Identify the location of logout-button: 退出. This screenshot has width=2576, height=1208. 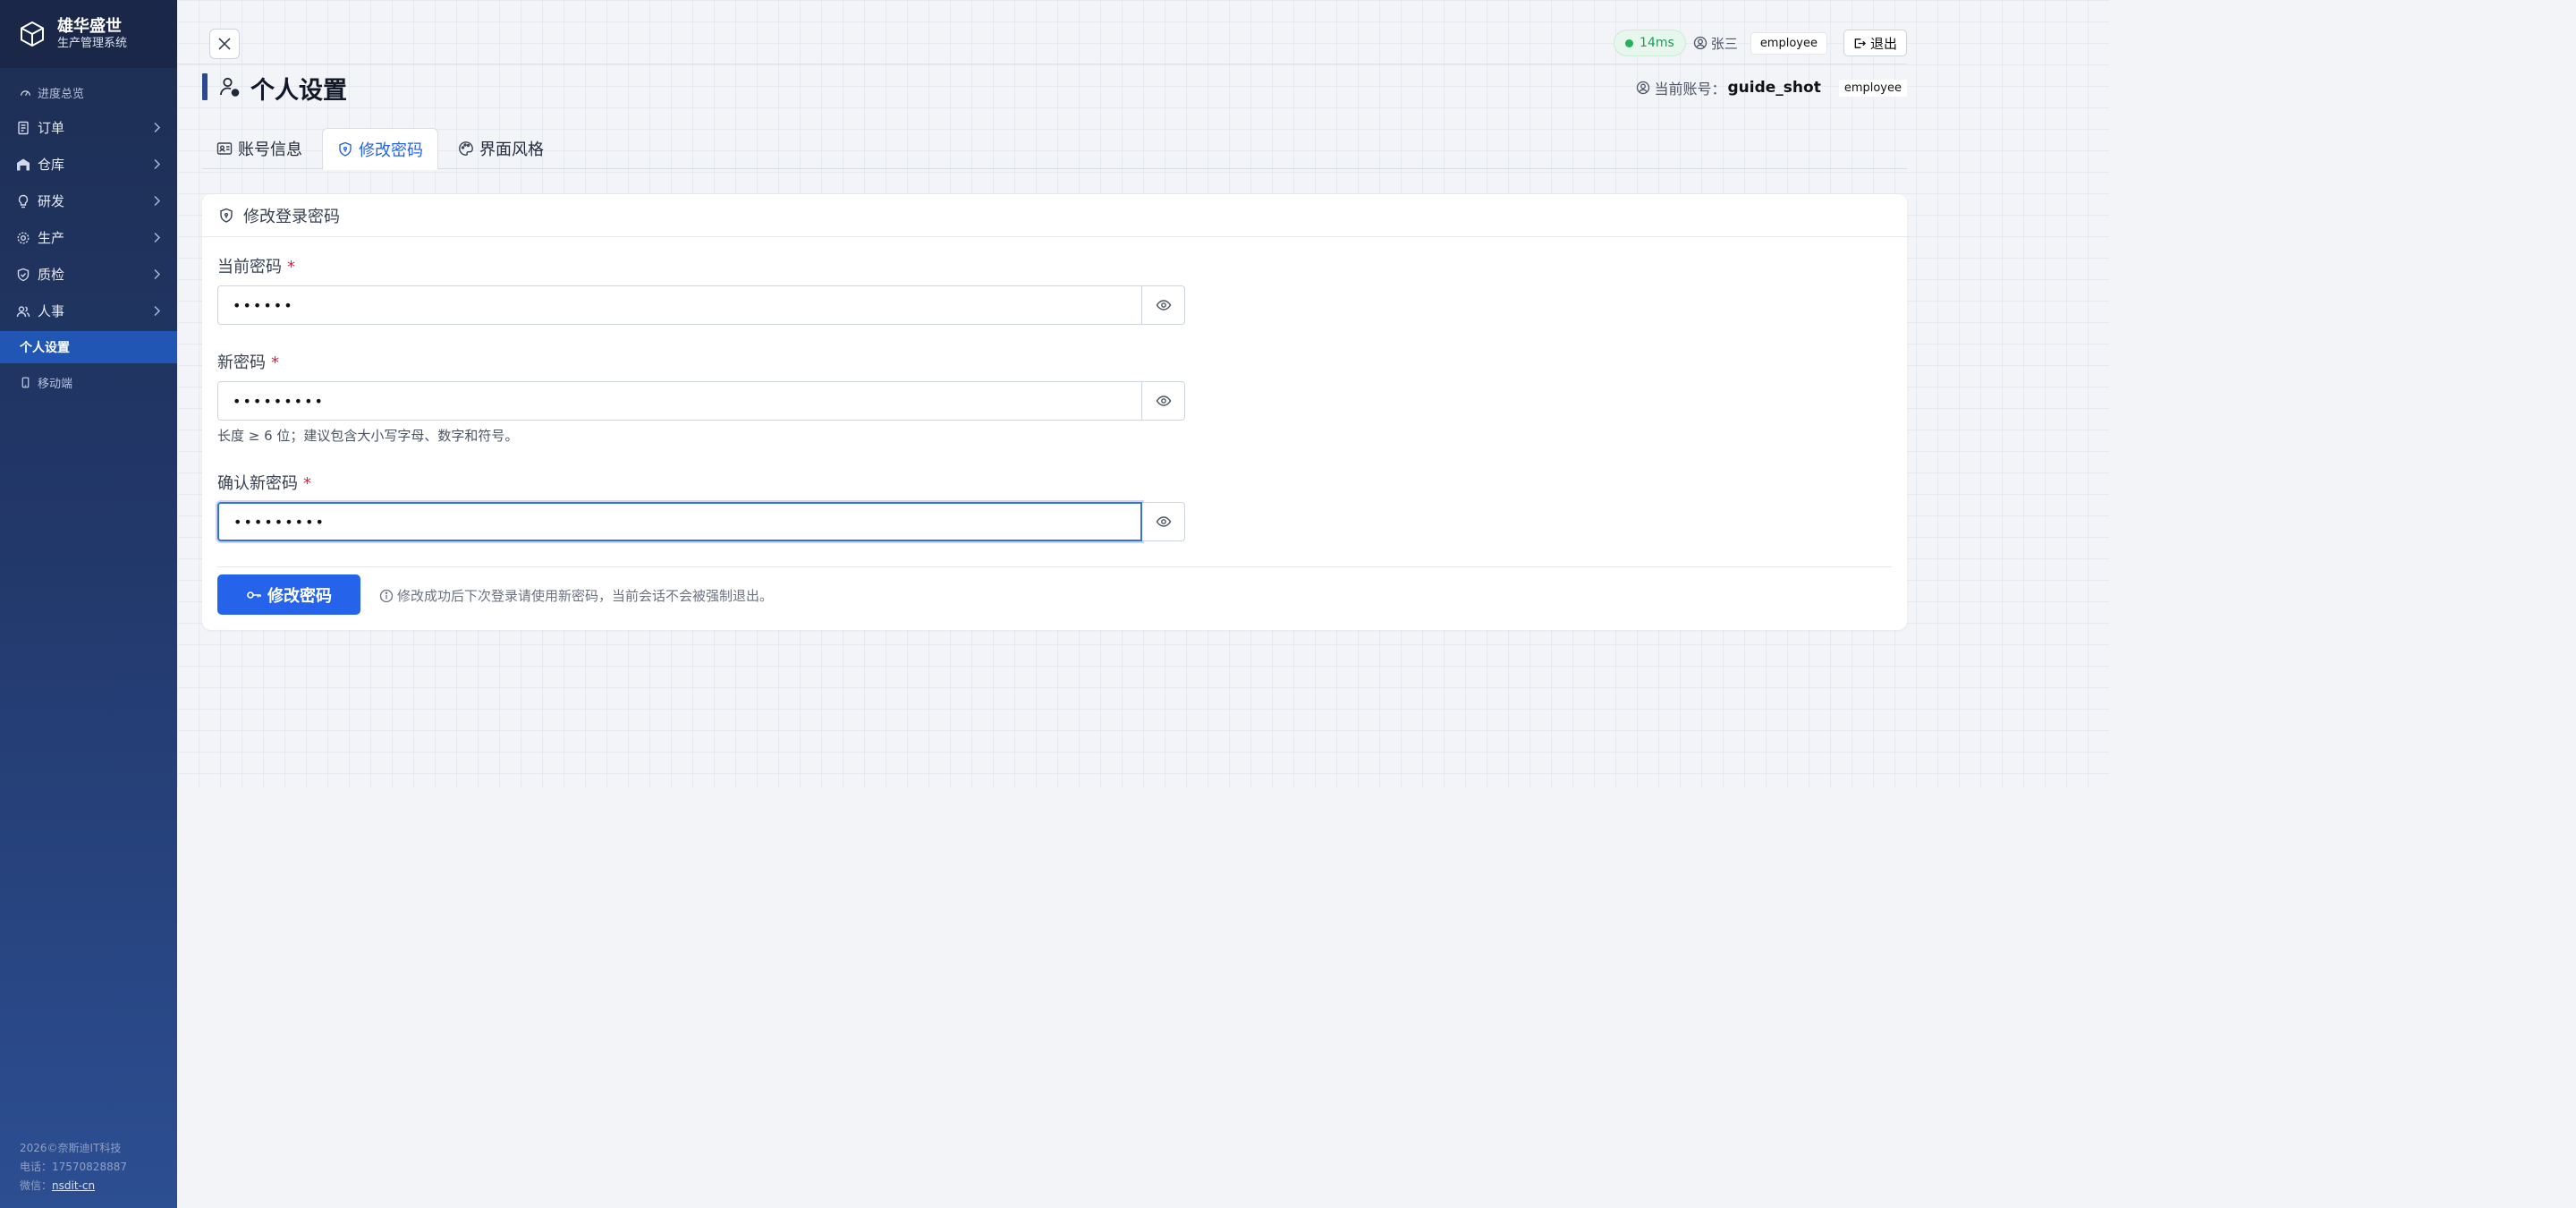
(1875, 43).